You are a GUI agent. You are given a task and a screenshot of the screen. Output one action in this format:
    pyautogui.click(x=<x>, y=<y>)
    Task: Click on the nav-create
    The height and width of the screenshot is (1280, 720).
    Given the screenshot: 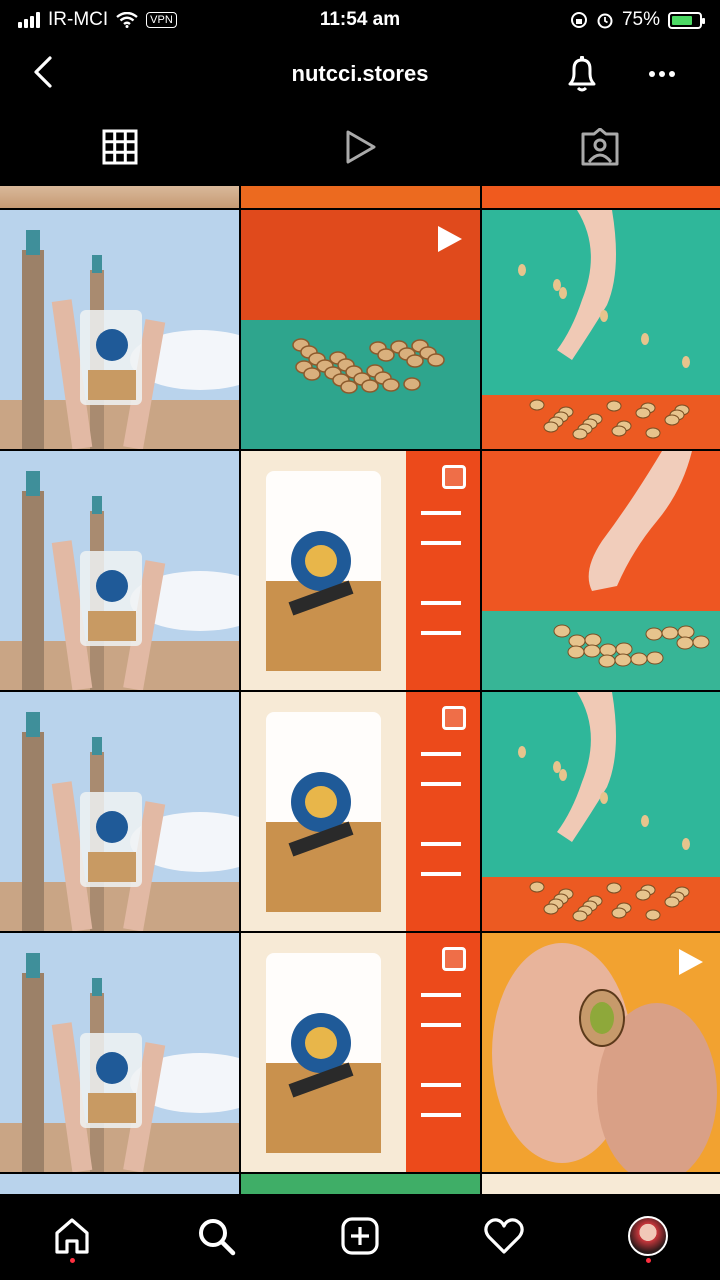 What is the action you would take?
    pyautogui.click(x=360, y=1237)
    